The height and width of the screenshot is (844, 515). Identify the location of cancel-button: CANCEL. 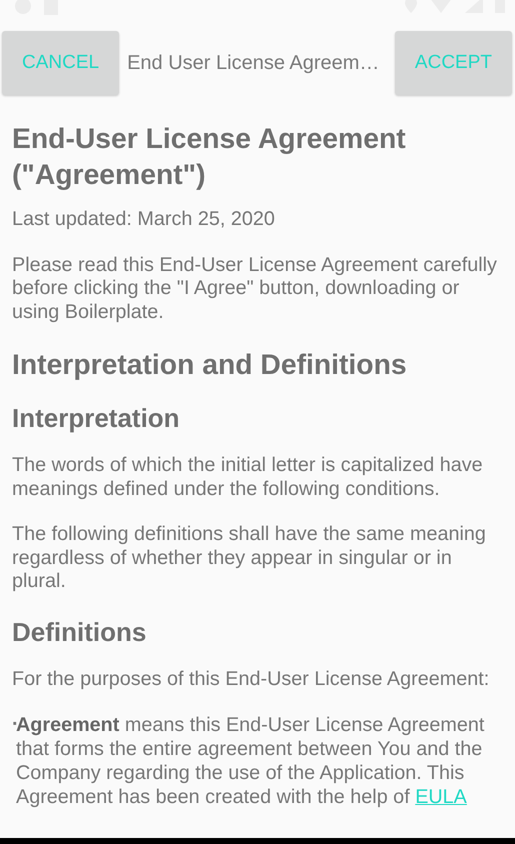
(61, 63).